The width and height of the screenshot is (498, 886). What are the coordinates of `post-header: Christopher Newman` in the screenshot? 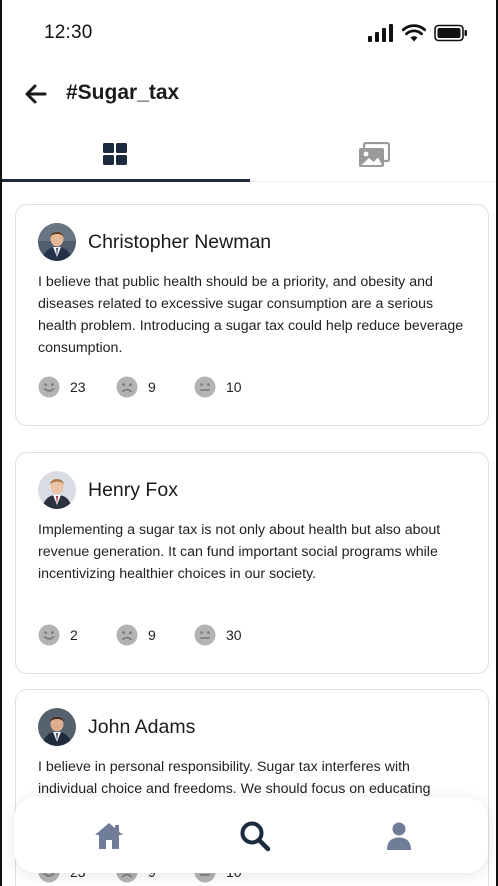 It's located at (154, 242).